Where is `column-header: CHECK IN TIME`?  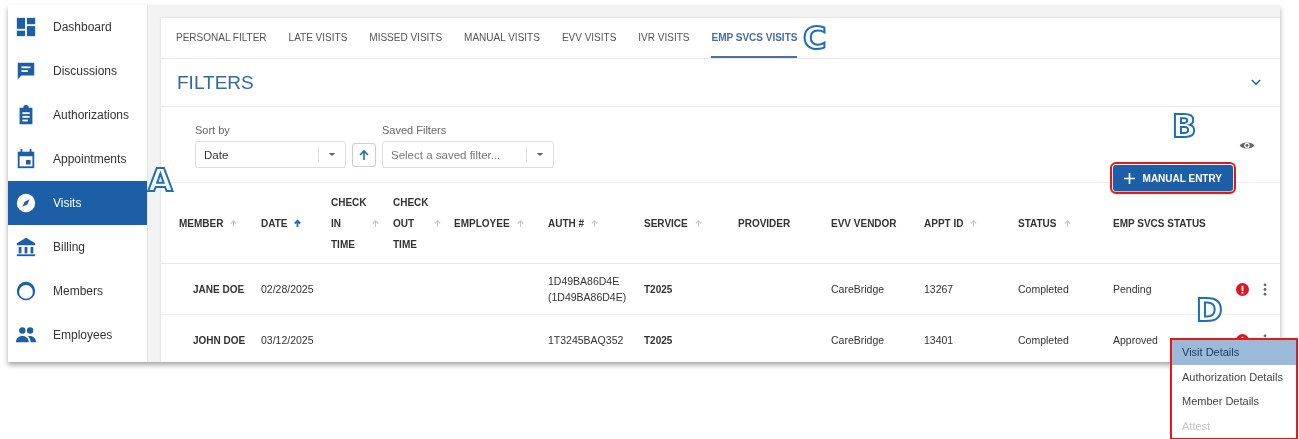 column-header: CHECK IN TIME is located at coordinates (352, 223).